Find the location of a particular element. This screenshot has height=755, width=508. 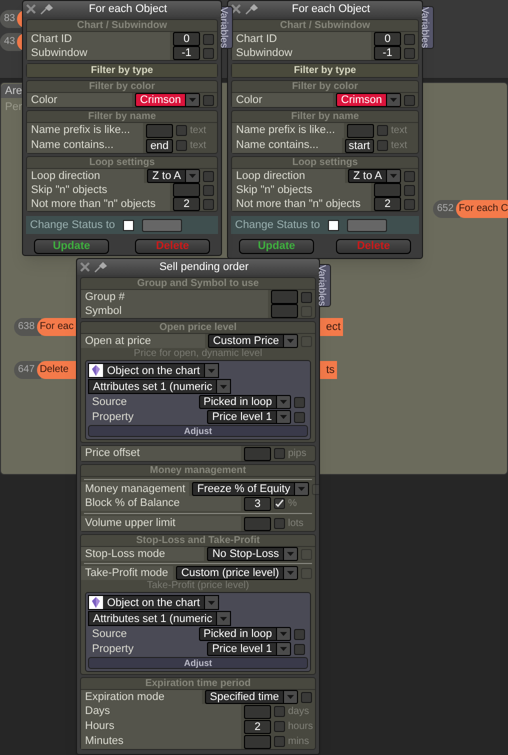

unit-label: hours is located at coordinates (300, 727).